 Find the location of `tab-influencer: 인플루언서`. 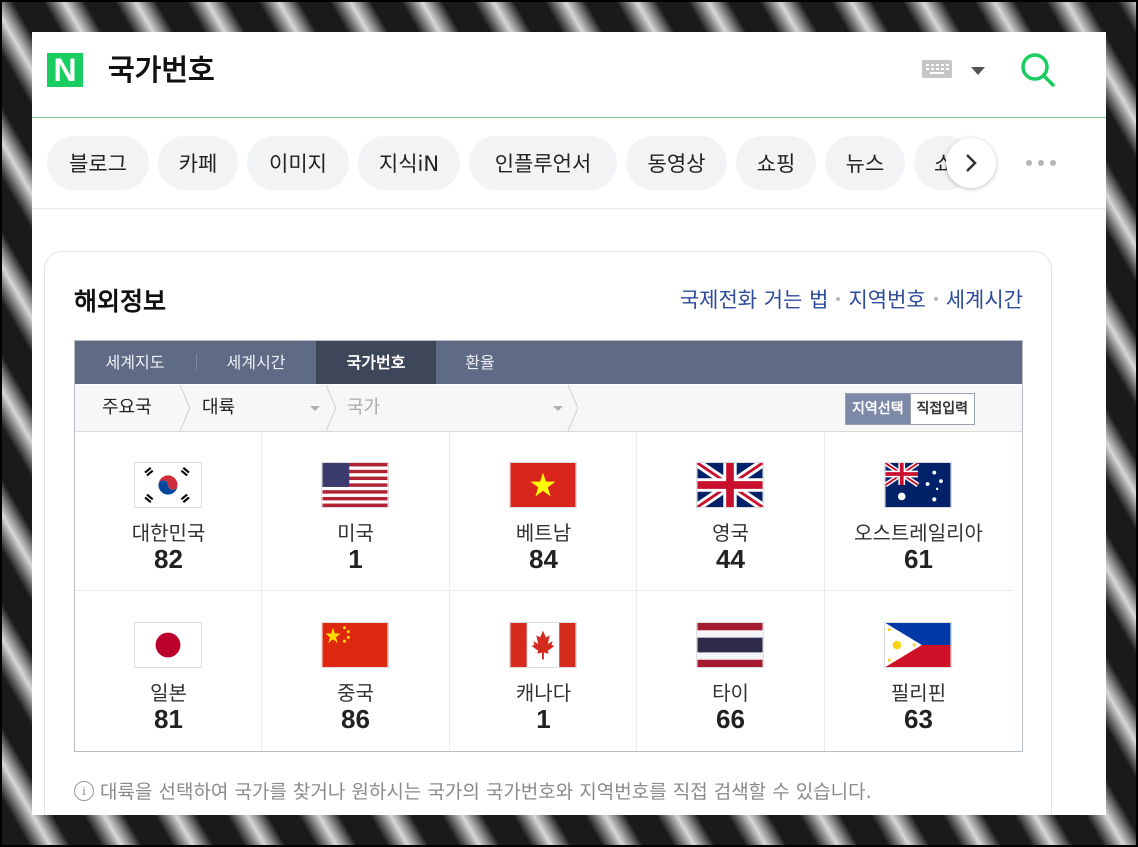

tab-influencer: 인플루언서 is located at coordinates (543, 163).